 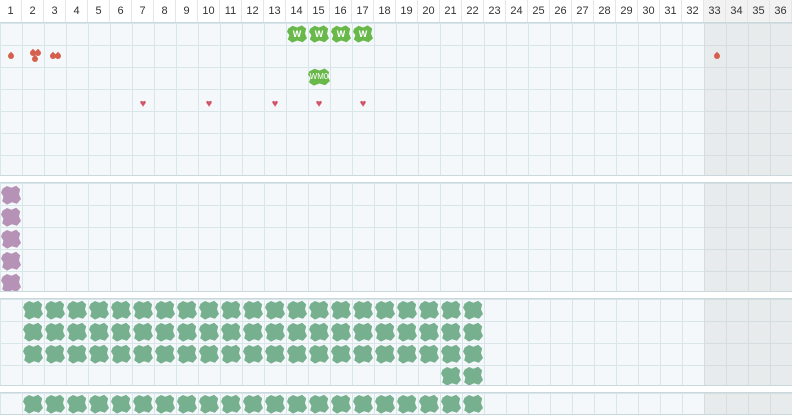 What do you see at coordinates (319, 77) in the screenshot?
I see `wm-tile-icon: WM0` at bounding box center [319, 77].